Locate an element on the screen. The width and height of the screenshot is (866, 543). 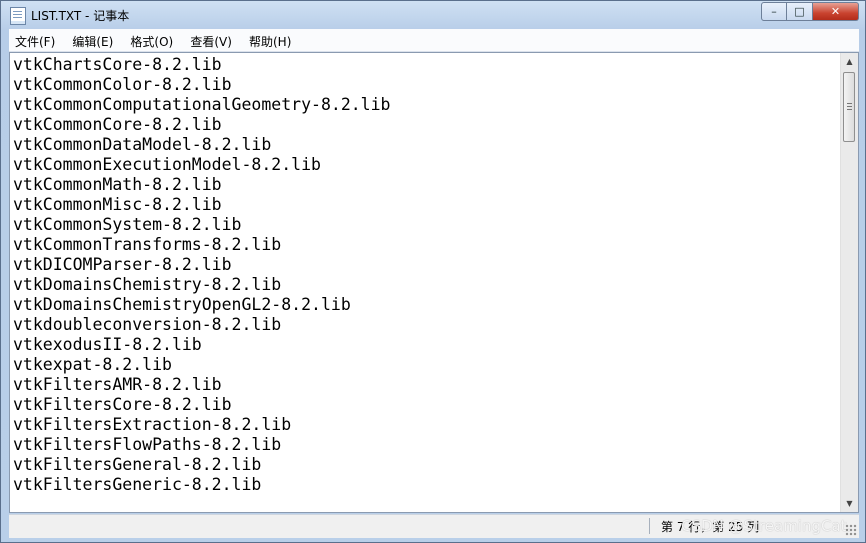
text-line: vtkFiltersGeneric-8.2.lib is located at coordinates (137, 484).